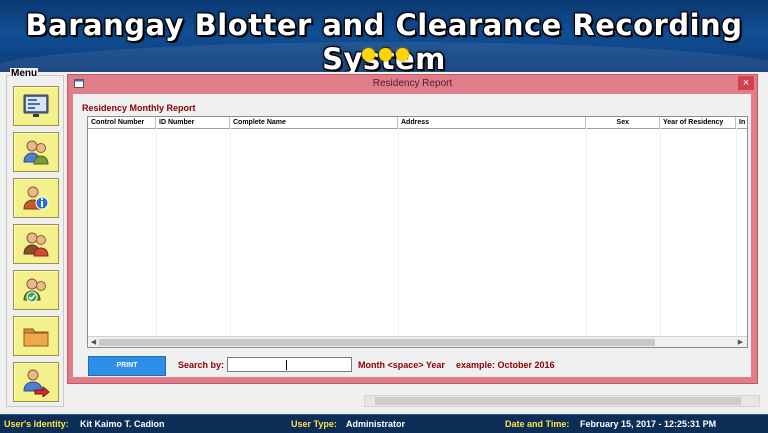 The image size is (768, 433). I want to click on menu-button-records, so click(36, 336).